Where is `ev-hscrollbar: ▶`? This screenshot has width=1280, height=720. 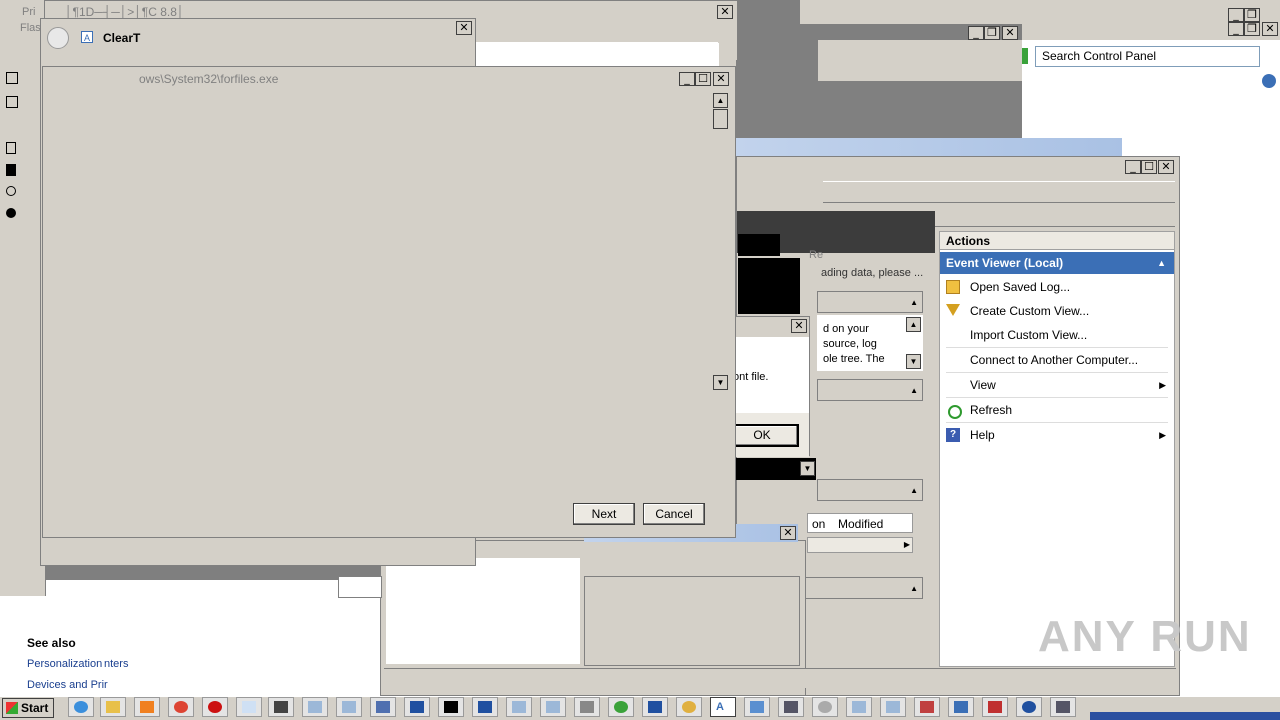 ev-hscrollbar: ▶ is located at coordinates (860, 545).